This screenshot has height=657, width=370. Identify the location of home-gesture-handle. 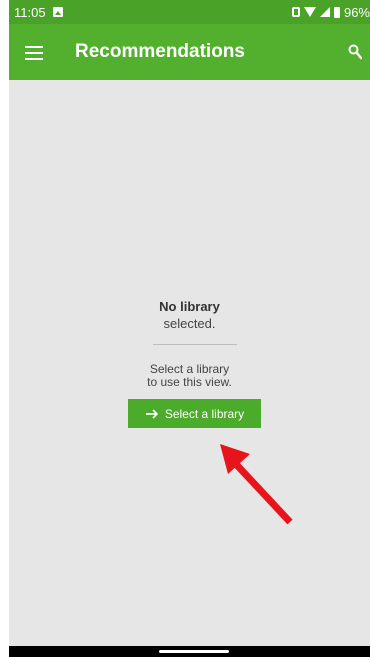
(194, 651).